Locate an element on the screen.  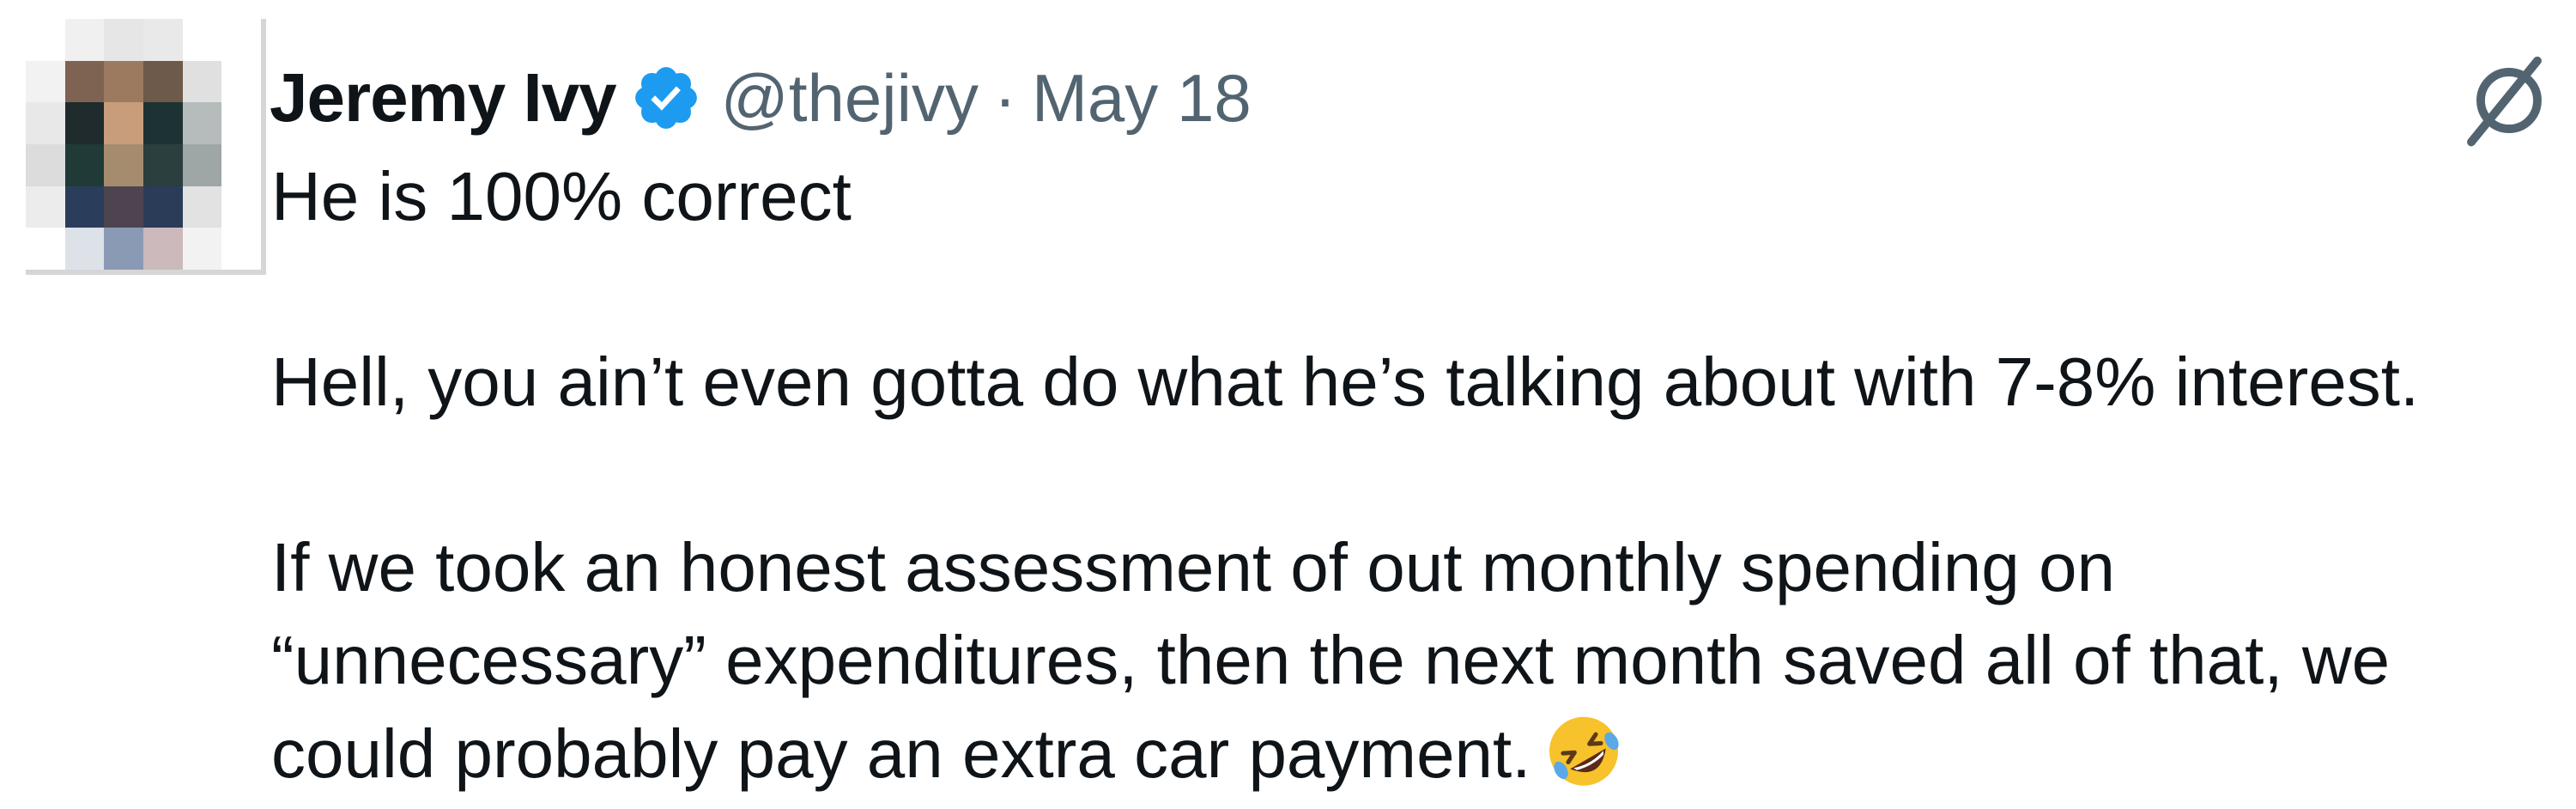
tweet-header: Jeremy Ivy @thejivy · May 18 is located at coordinates (761, 98).